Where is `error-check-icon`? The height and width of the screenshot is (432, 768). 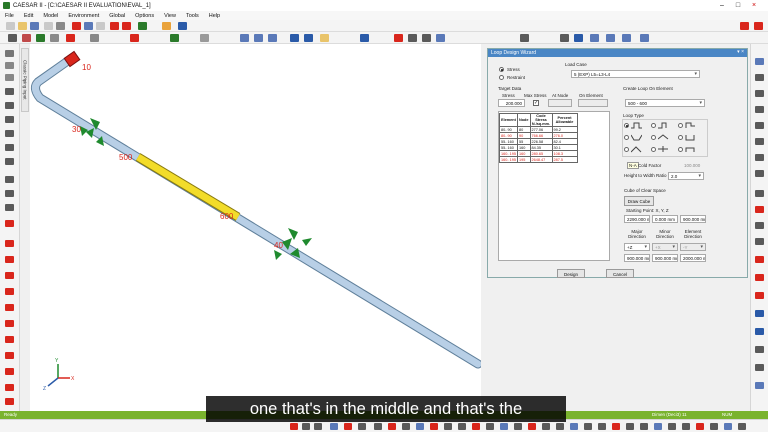
error-check-icon is located at coordinates (9, 223).